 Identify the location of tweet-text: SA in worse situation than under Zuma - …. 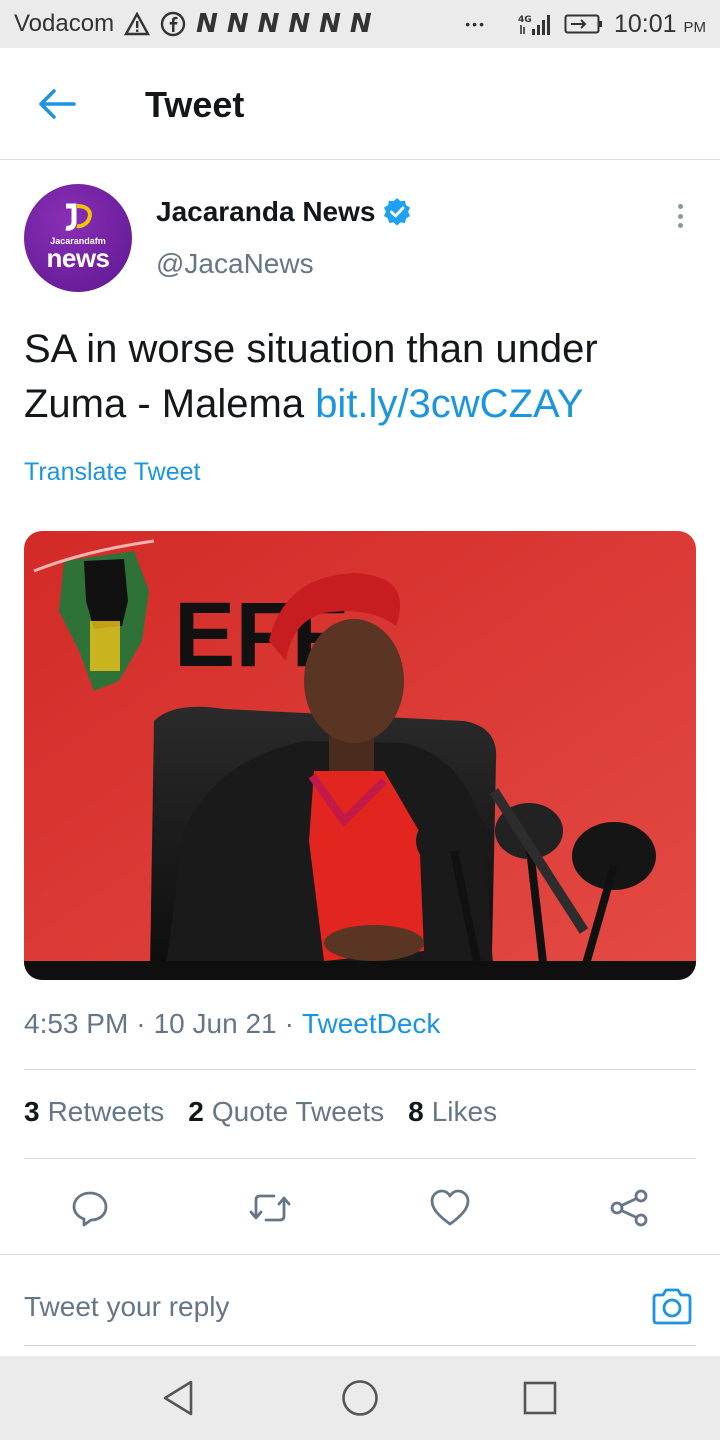
(359, 377).